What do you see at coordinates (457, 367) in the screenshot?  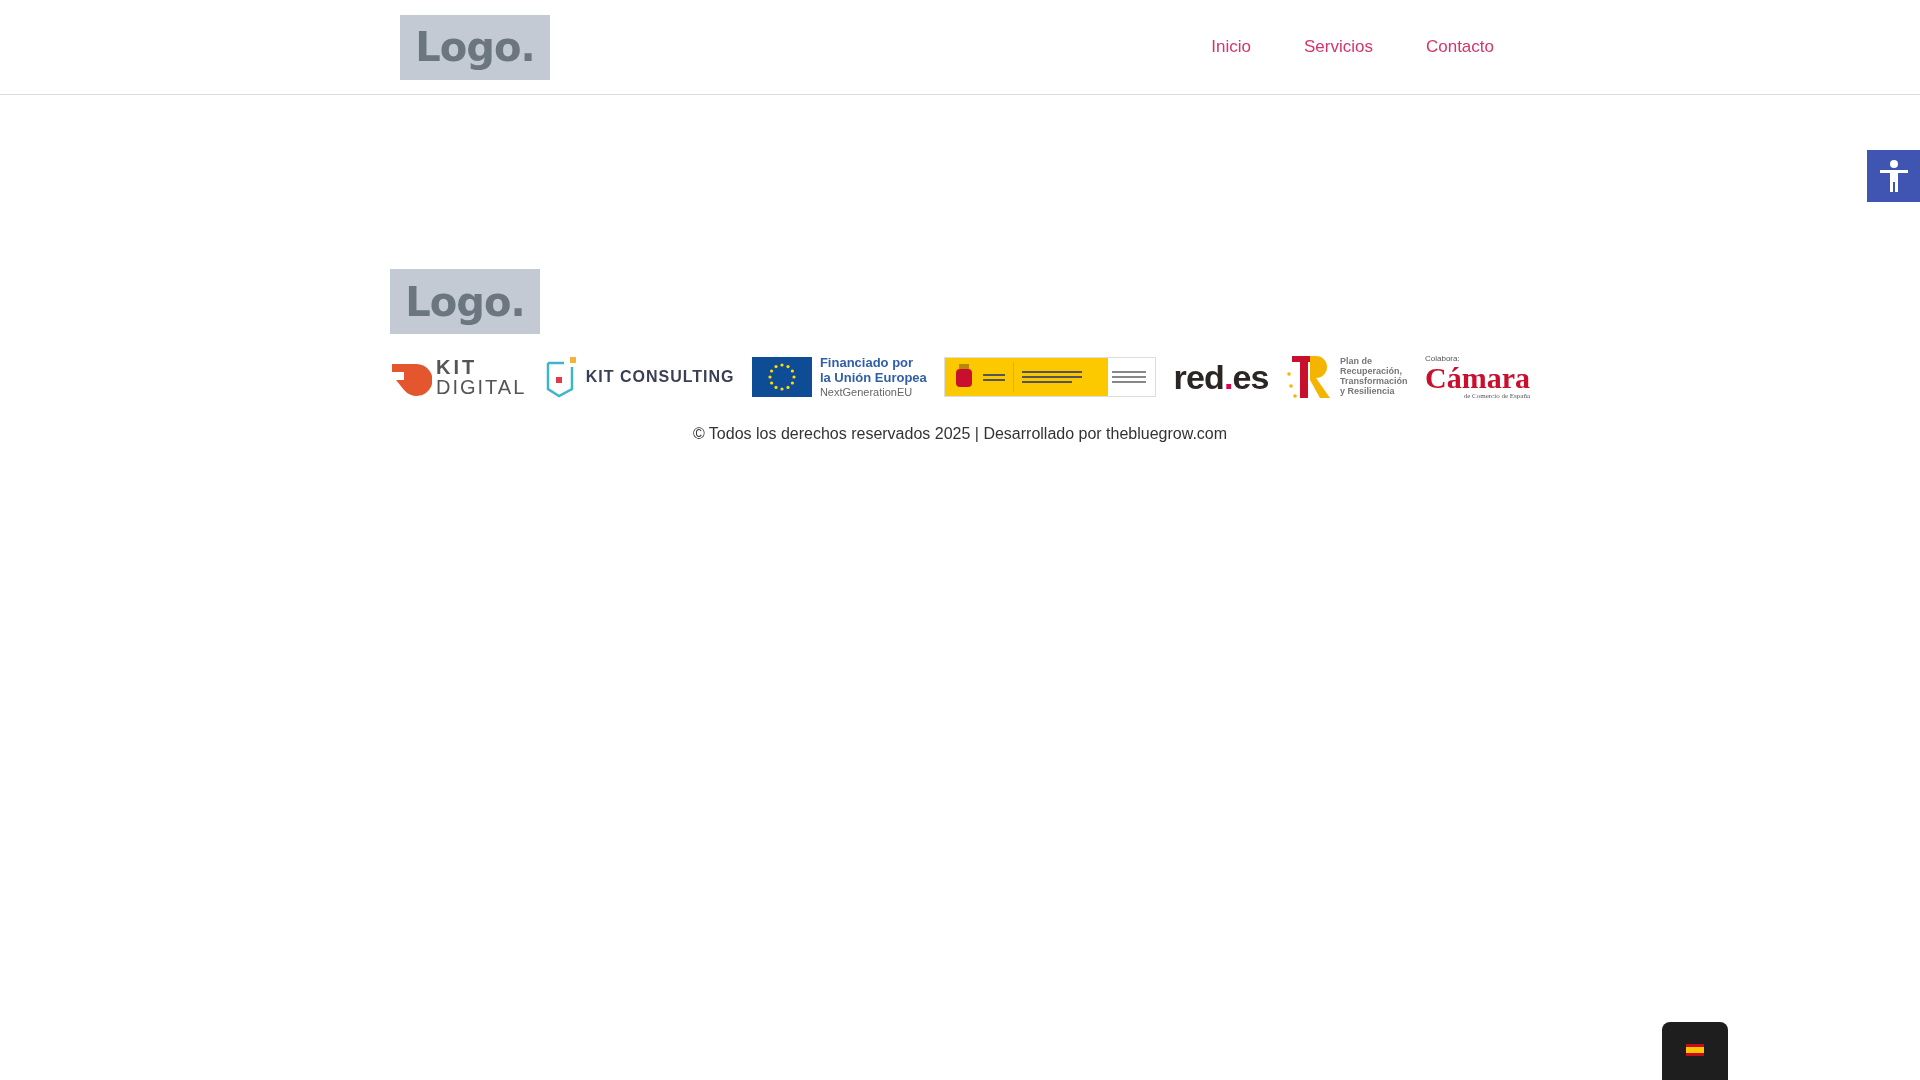 I see `kit-text: KIT` at bounding box center [457, 367].